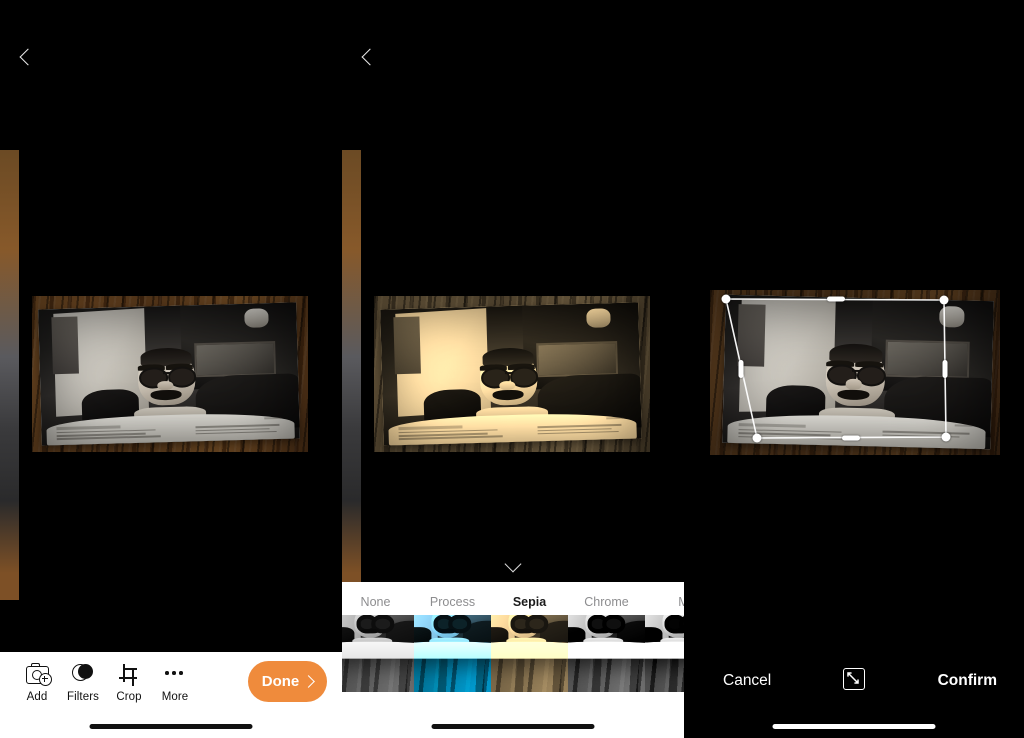 Image resolution: width=1024 pixels, height=738 pixels. What do you see at coordinates (129, 674) in the screenshot?
I see `crop-icon` at bounding box center [129, 674].